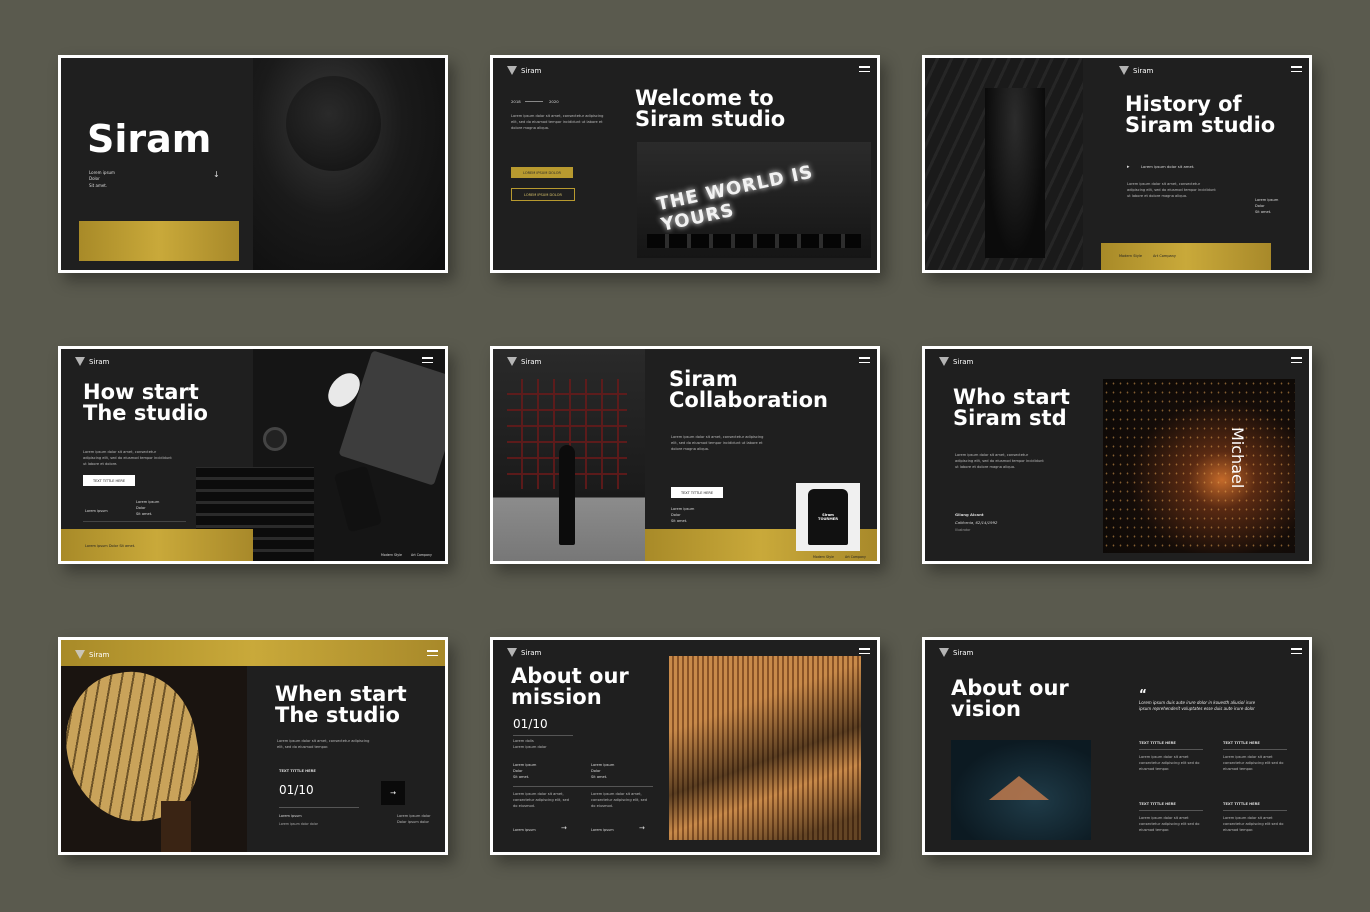 Image resolution: width=1370 pixels, height=912 pixels. Describe the element at coordinates (1171, 810) in the screenshot. I see `block-3-divider` at that location.